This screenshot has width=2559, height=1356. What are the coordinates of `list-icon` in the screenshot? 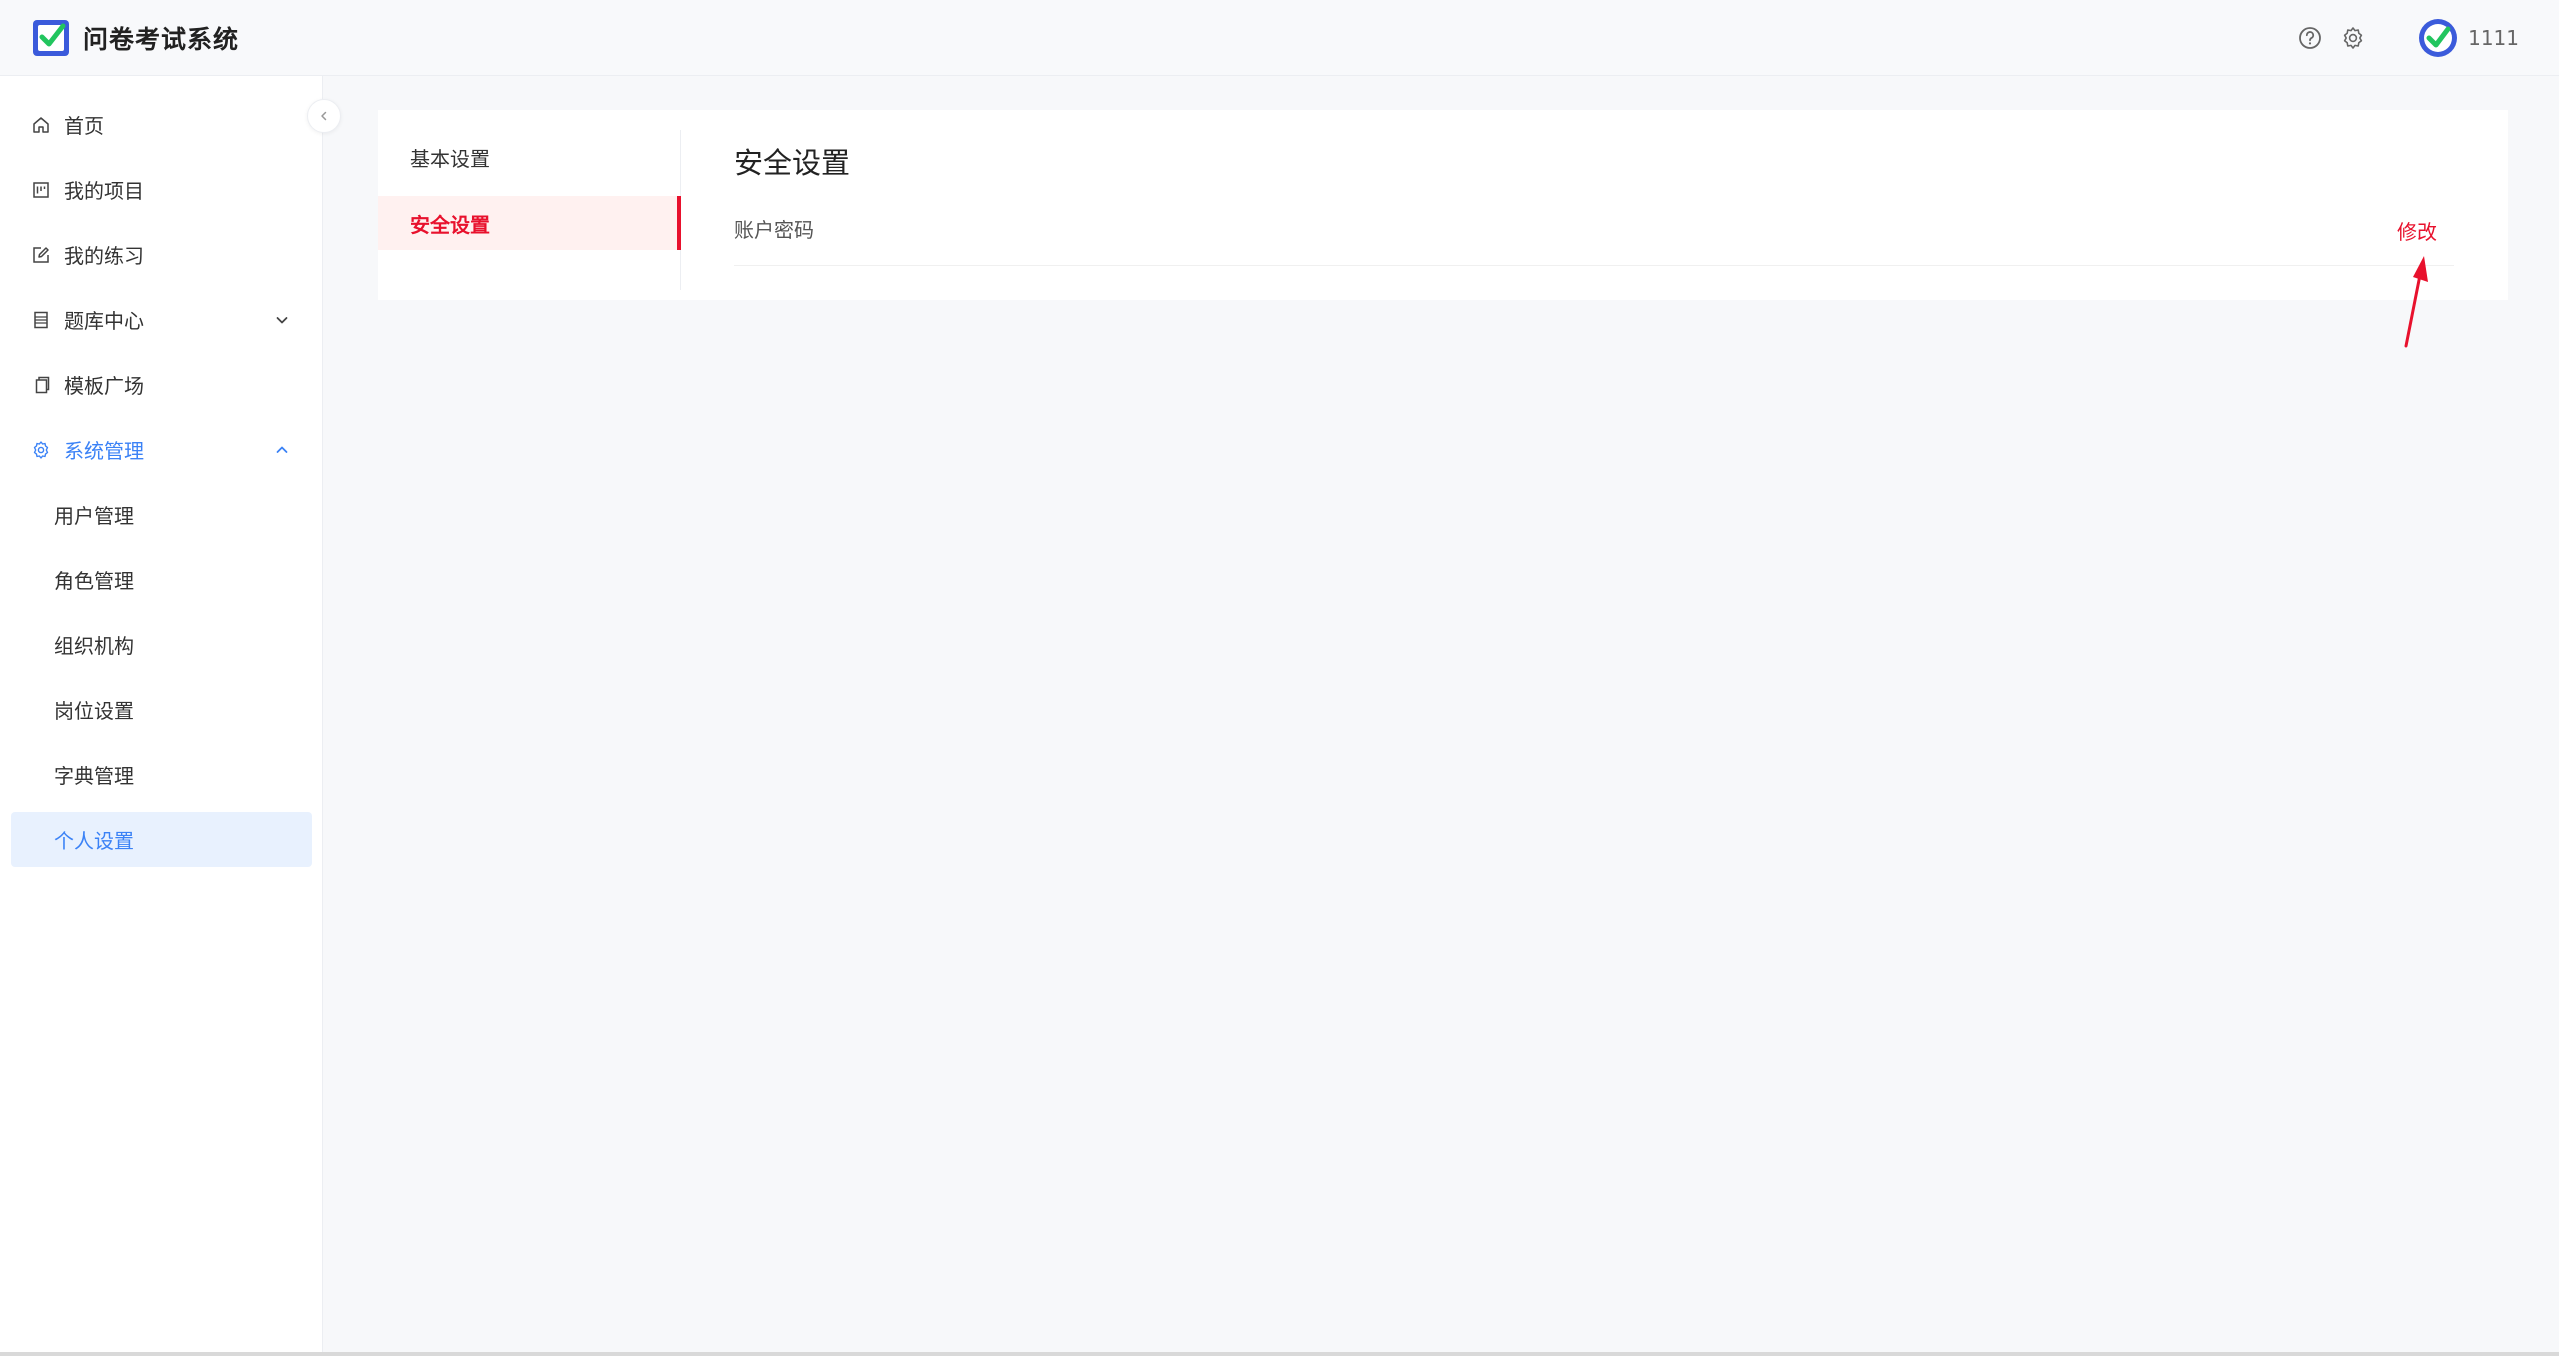 It's located at (41, 319).